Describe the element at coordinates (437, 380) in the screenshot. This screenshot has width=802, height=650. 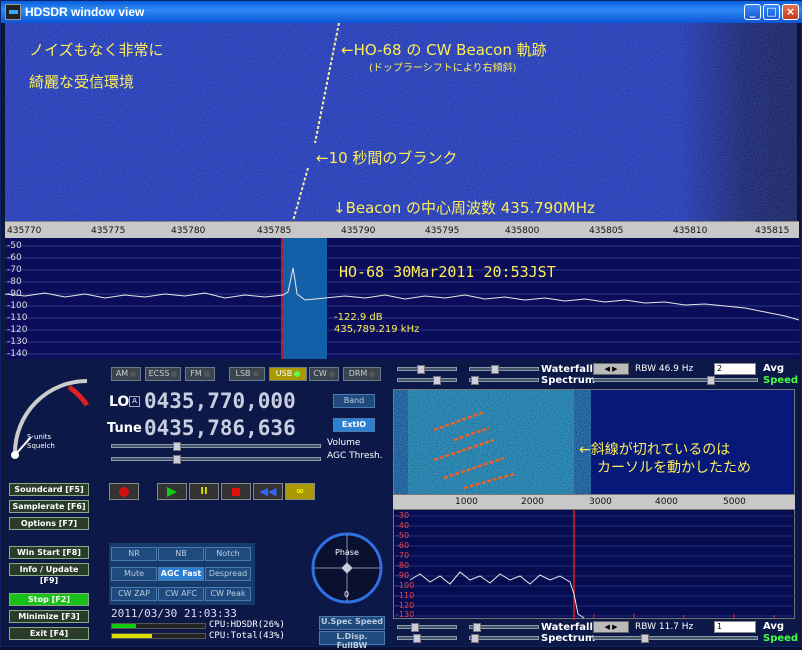
I see `top-slider-2-thumb` at that location.